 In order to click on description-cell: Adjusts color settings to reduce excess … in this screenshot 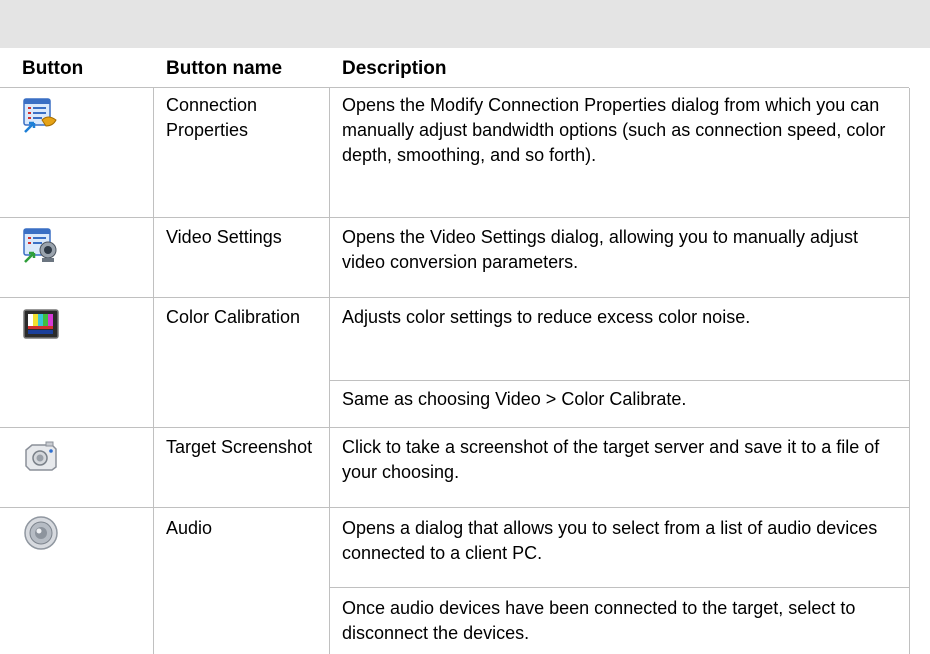, I will do `click(546, 317)`.